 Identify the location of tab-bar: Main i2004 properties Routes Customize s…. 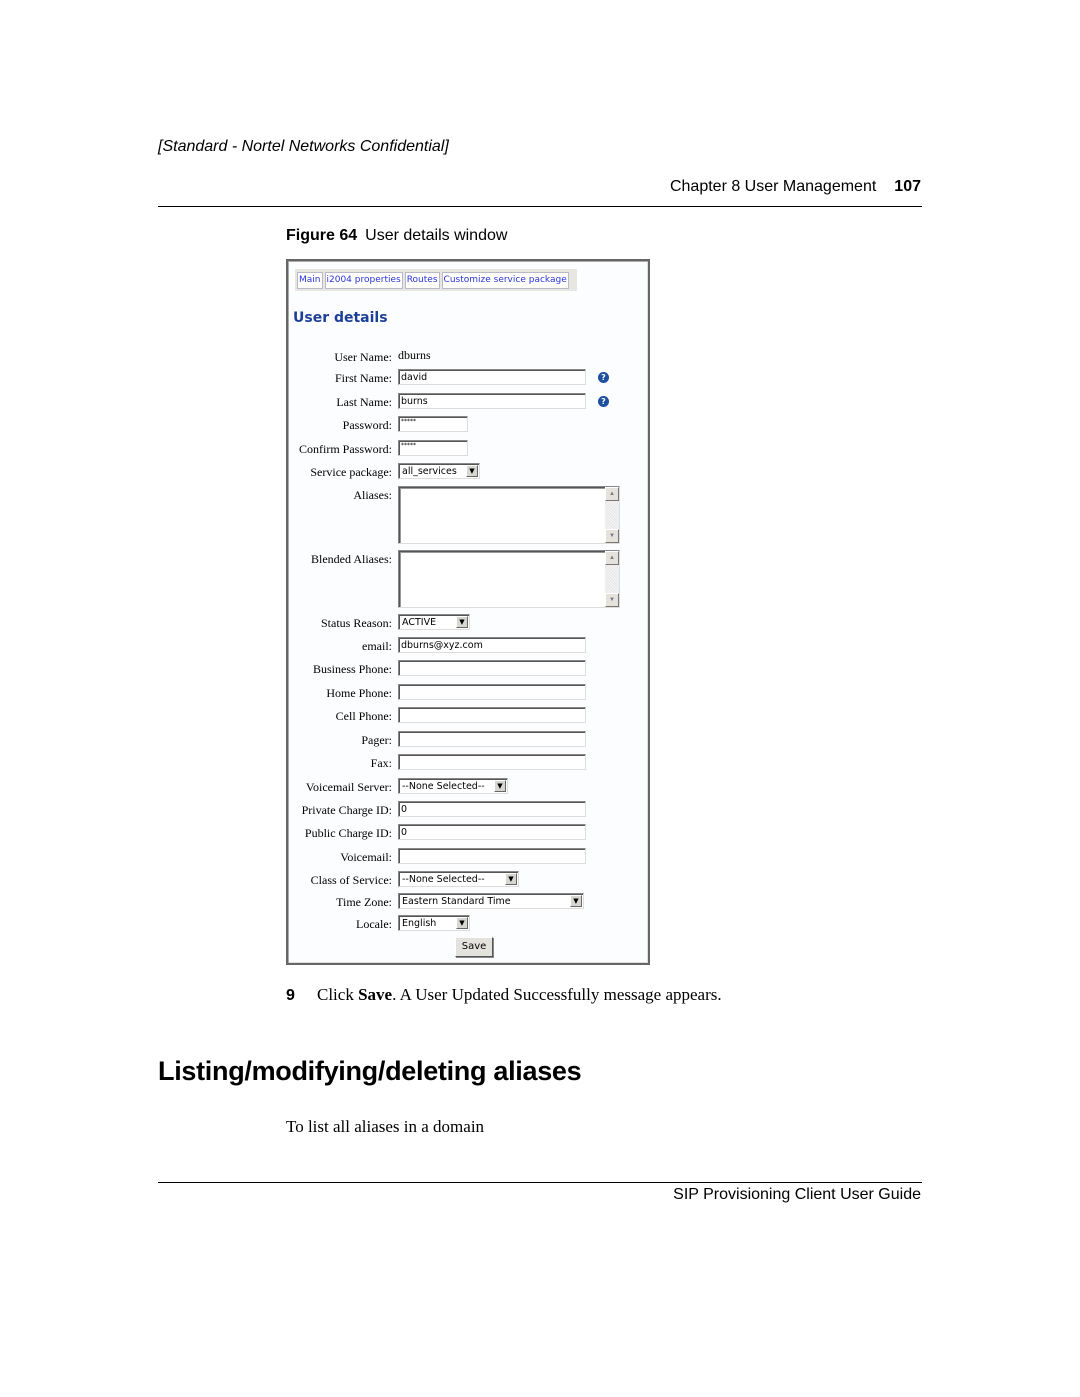
(436, 280).